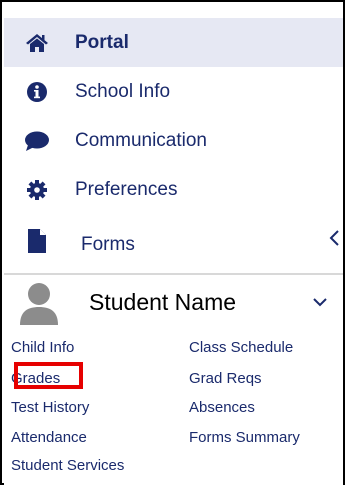  Describe the element at coordinates (163, 302) in the screenshot. I see `student-name: Student Name` at that location.